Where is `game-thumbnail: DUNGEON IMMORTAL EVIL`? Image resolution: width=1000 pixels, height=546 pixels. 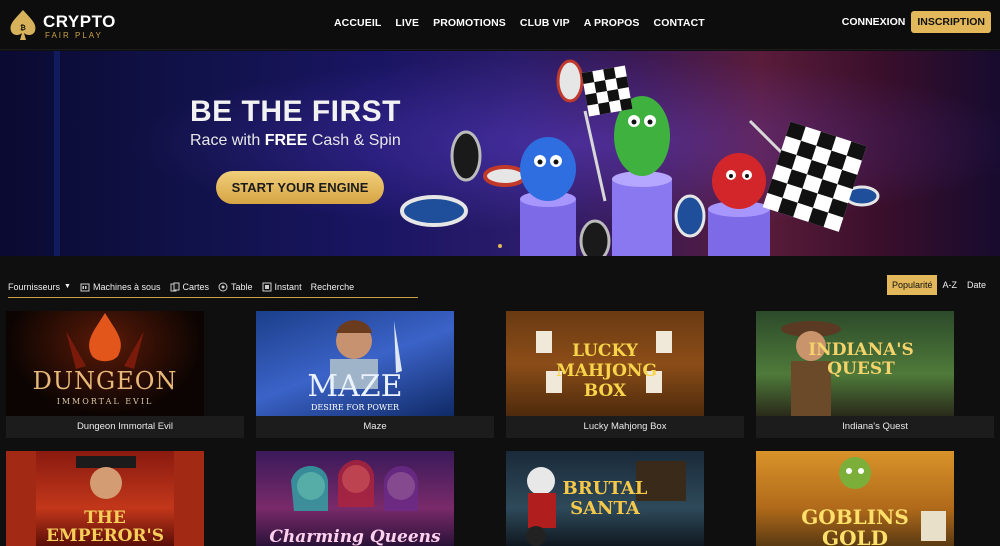 game-thumbnail: DUNGEON IMMORTAL EVIL is located at coordinates (105, 363).